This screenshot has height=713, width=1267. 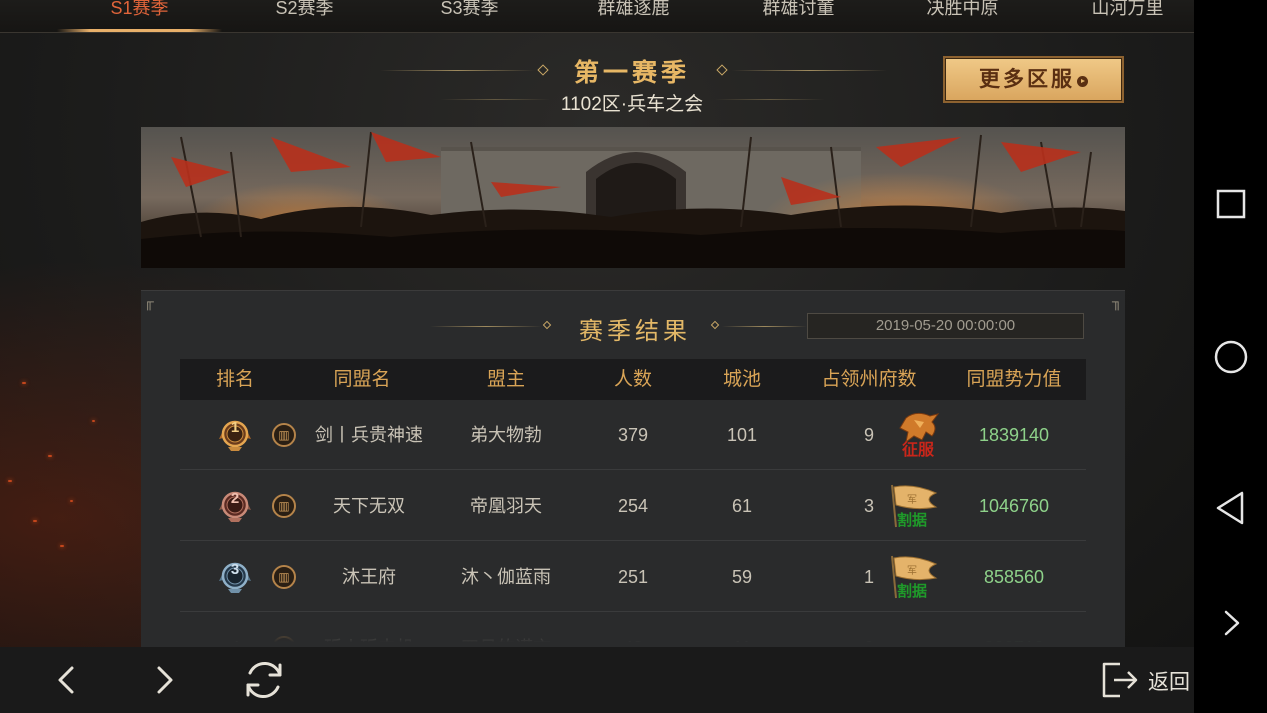 What do you see at coordinates (632, 104) in the screenshot?
I see `server-name: 1102区·兵车之会` at bounding box center [632, 104].